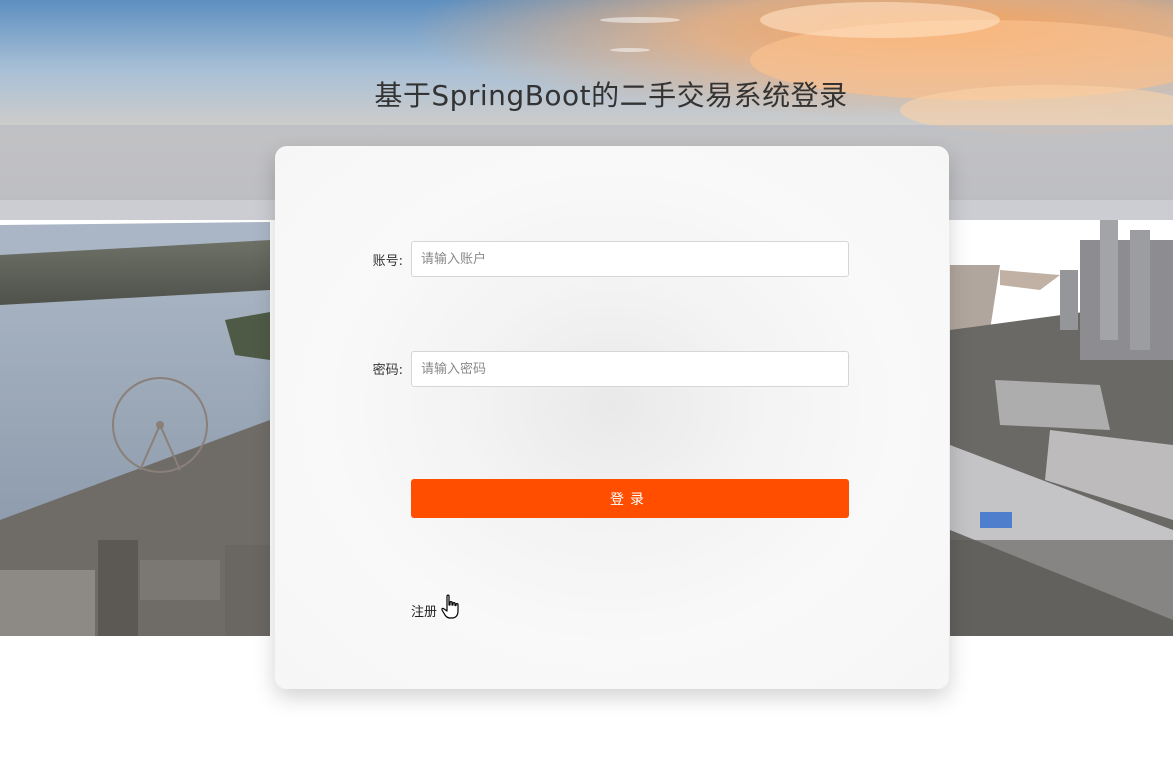 Image resolution: width=1173 pixels, height=761 pixels. What do you see at coordinates (630, 498) in the screenshot?
I see `login-button: 登录` at bounding box center [630, 498].